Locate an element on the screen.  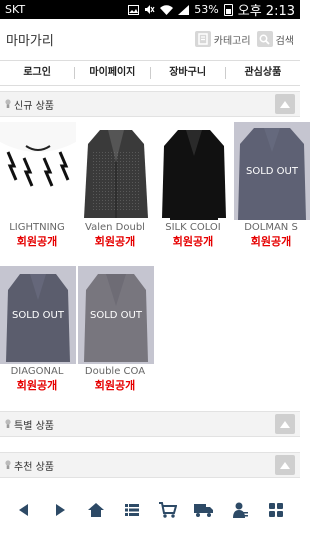
bottom-toolbar is located at coordinates (150, 509).